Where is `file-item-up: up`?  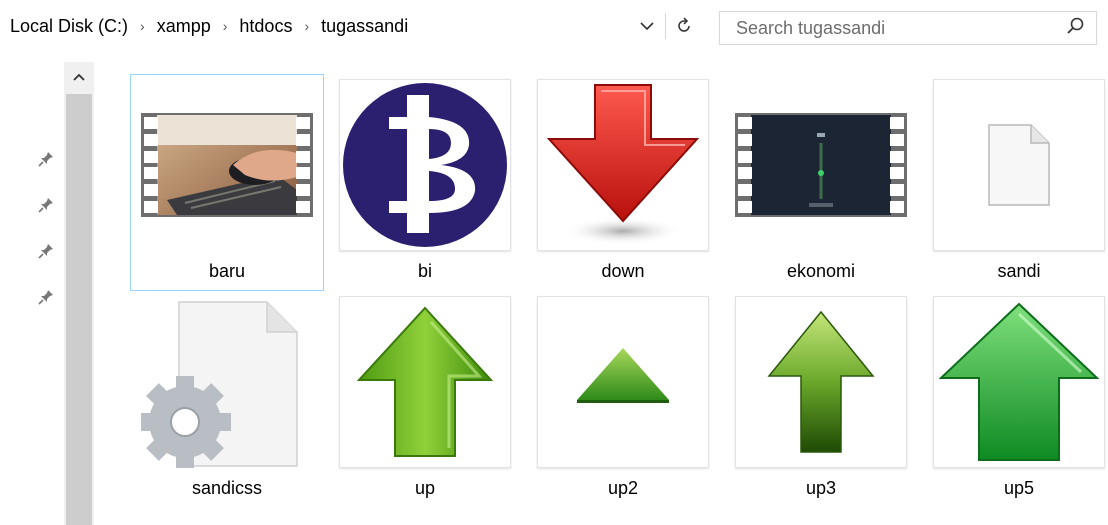
file-item-up: up is located at coordinates (425, 399).